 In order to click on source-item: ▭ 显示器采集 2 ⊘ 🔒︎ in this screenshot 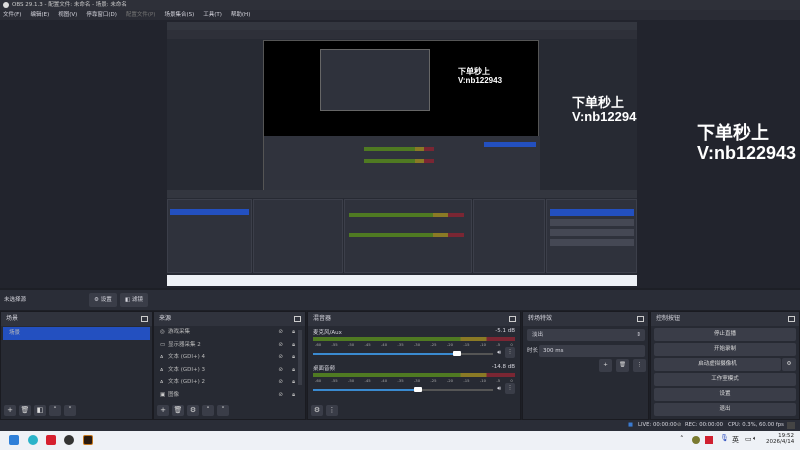, I will do `click(229, 345)`.